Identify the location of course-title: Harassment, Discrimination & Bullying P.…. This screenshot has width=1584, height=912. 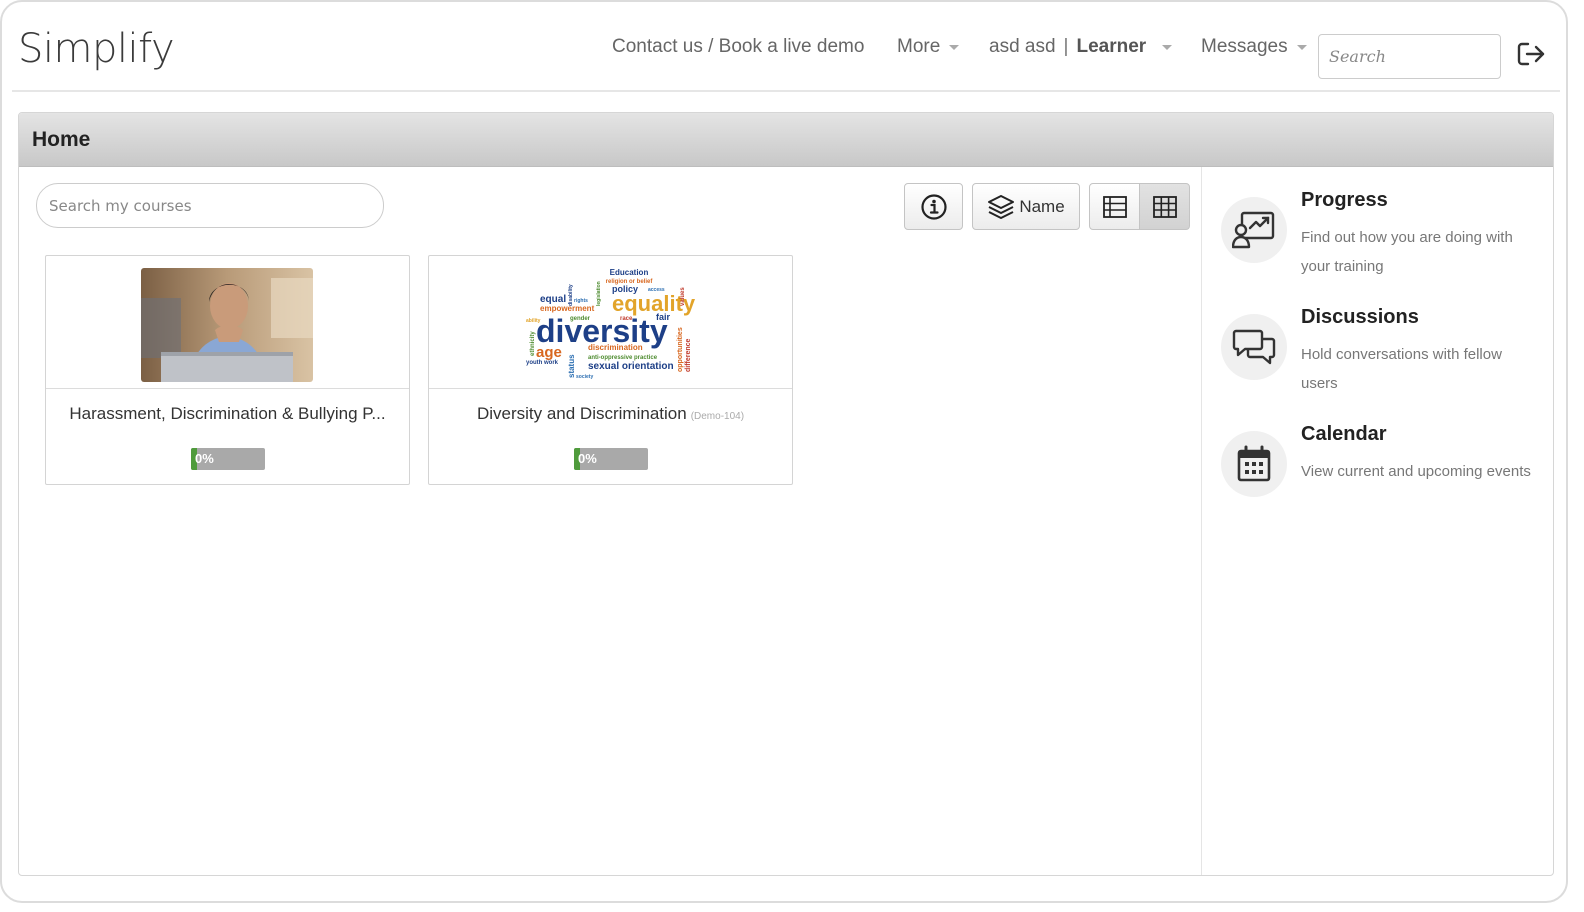
(227, 414).